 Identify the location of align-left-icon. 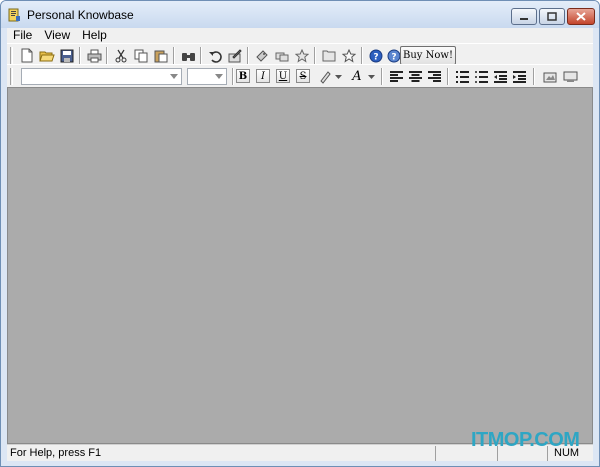
(396, 76).